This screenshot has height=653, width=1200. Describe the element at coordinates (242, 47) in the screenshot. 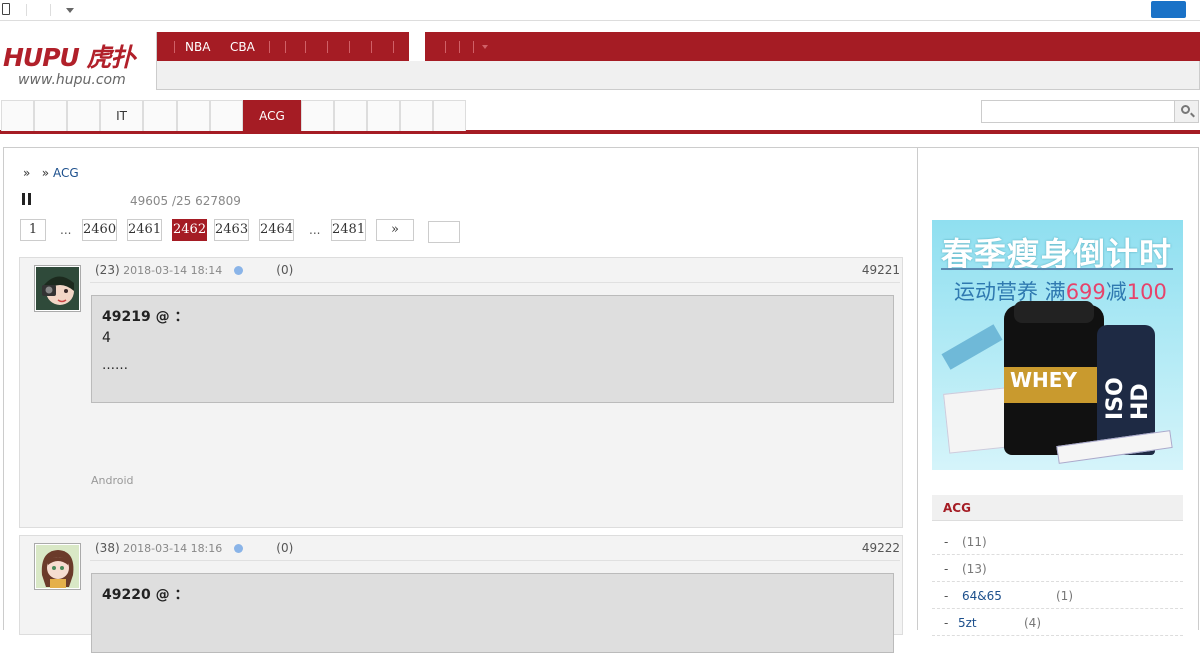

I see `nav-item-cba: CBA` at that location.